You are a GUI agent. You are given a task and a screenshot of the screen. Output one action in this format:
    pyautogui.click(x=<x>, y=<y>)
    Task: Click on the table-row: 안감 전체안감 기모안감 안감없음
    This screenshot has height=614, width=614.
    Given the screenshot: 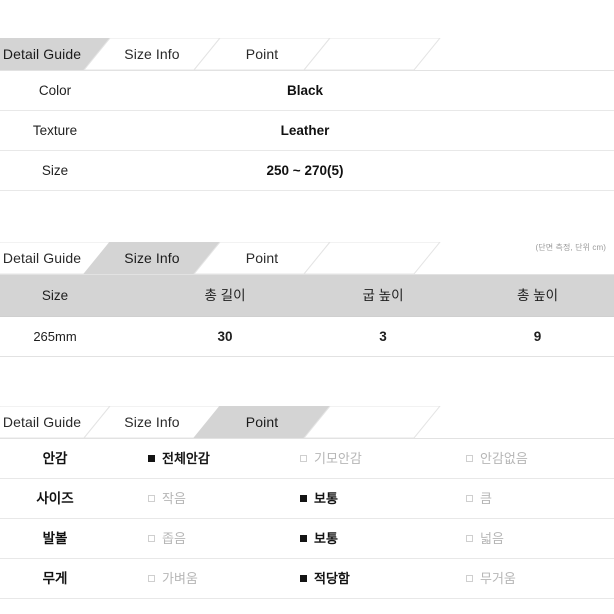 What is the action you would take?
    pyautogui.click(x=307, y=459)
    